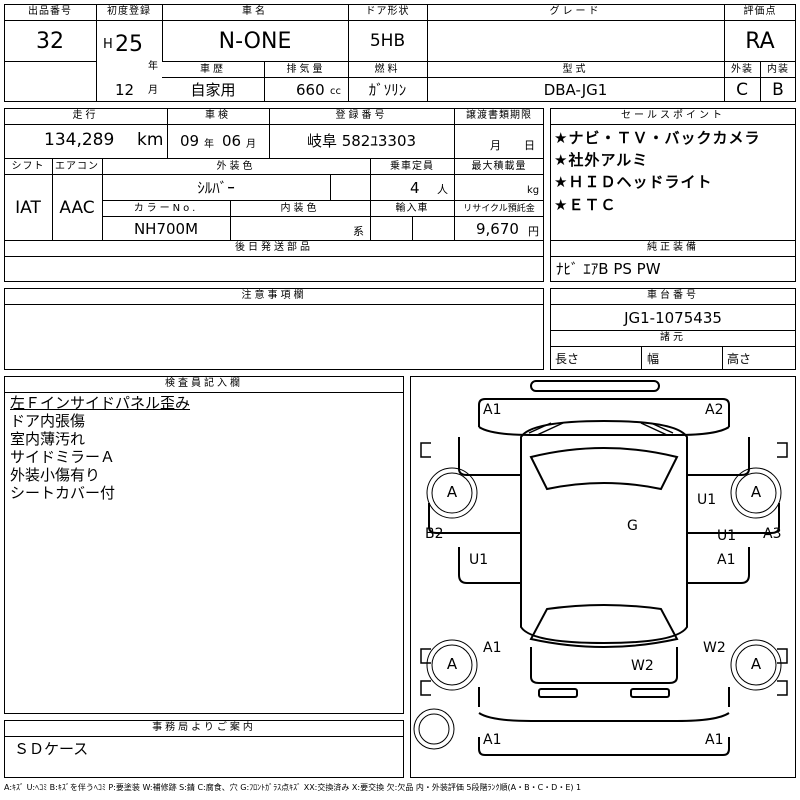 The width and height of the screenshot is (800, 800). I want to click on inspector-note: サイドミラーＡ, so click(63, 457).